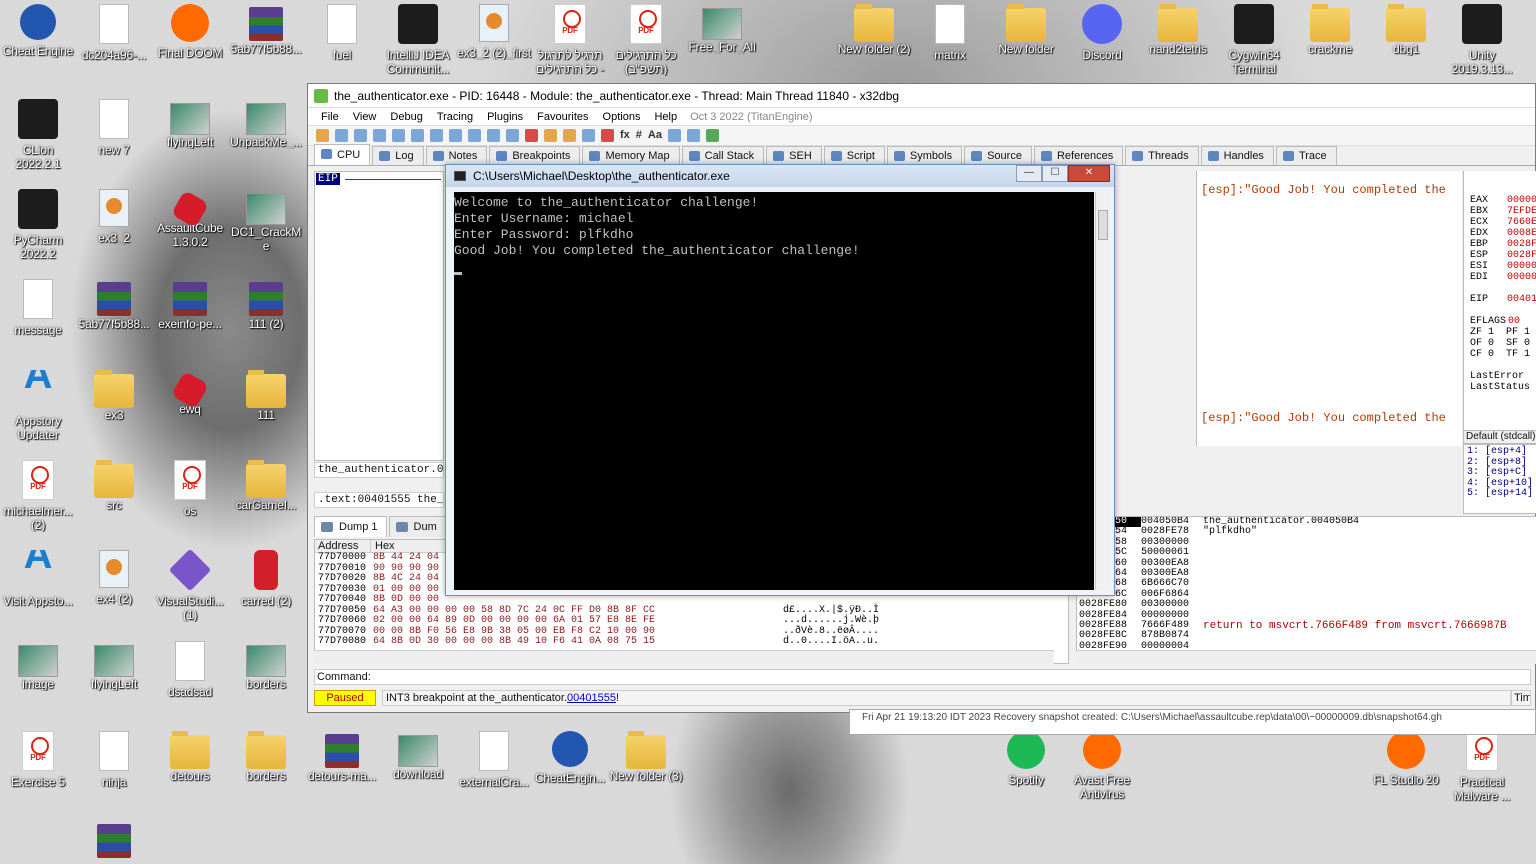 Image resolution: width=1536 pixels, height=864 pixels. What do you see at coordinates (330, 117) in the screenshot?
I see `menu-item-file: File` at bounding box center [330, 117].